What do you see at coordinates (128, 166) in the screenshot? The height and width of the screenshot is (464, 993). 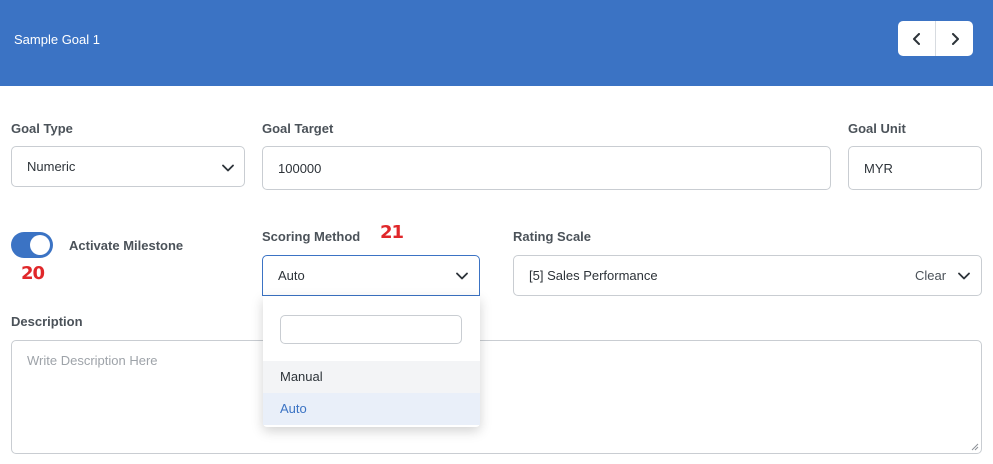 I see `goal-type-select: Numeric` at bounding box center [128, 166].